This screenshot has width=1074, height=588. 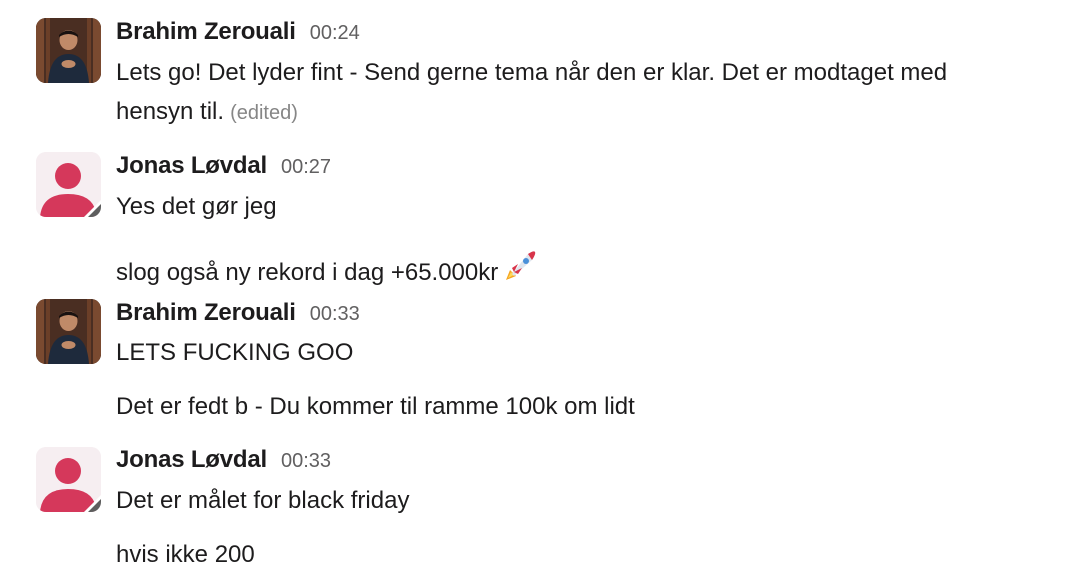 I want to click on message-text: hvis ikke 200, so click(x=185, y=554).